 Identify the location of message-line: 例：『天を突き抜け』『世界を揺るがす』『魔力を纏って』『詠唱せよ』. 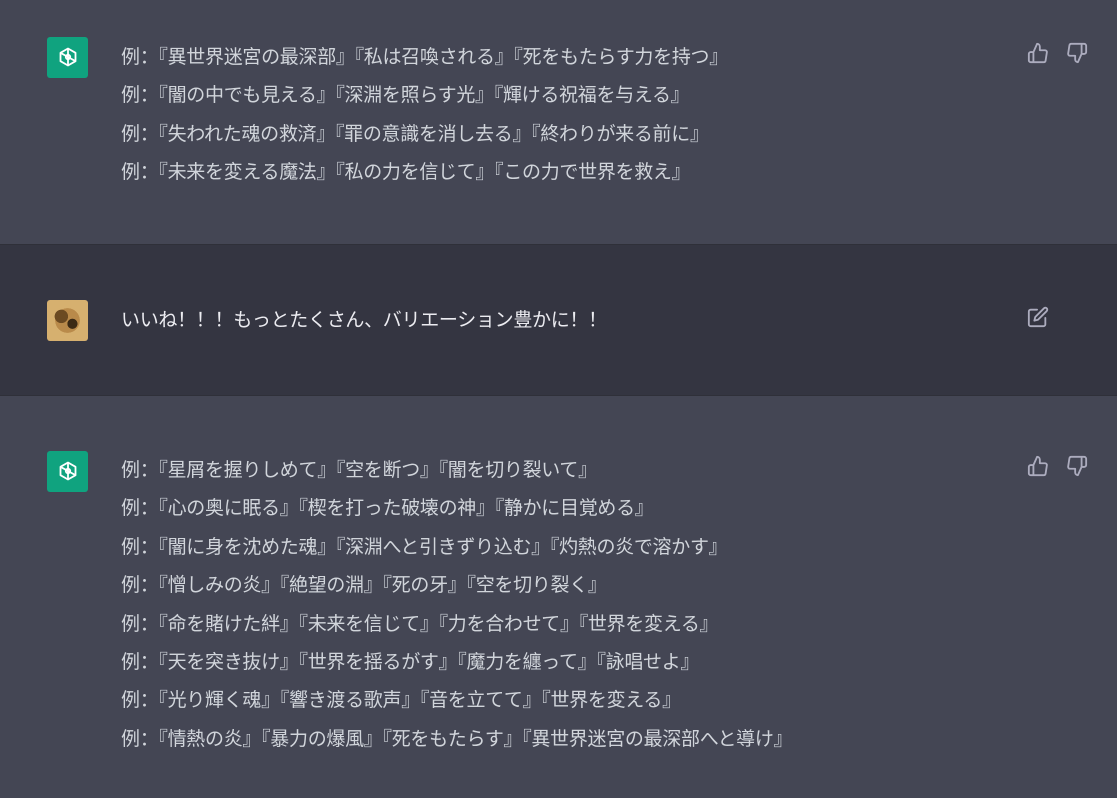
(410, 661).